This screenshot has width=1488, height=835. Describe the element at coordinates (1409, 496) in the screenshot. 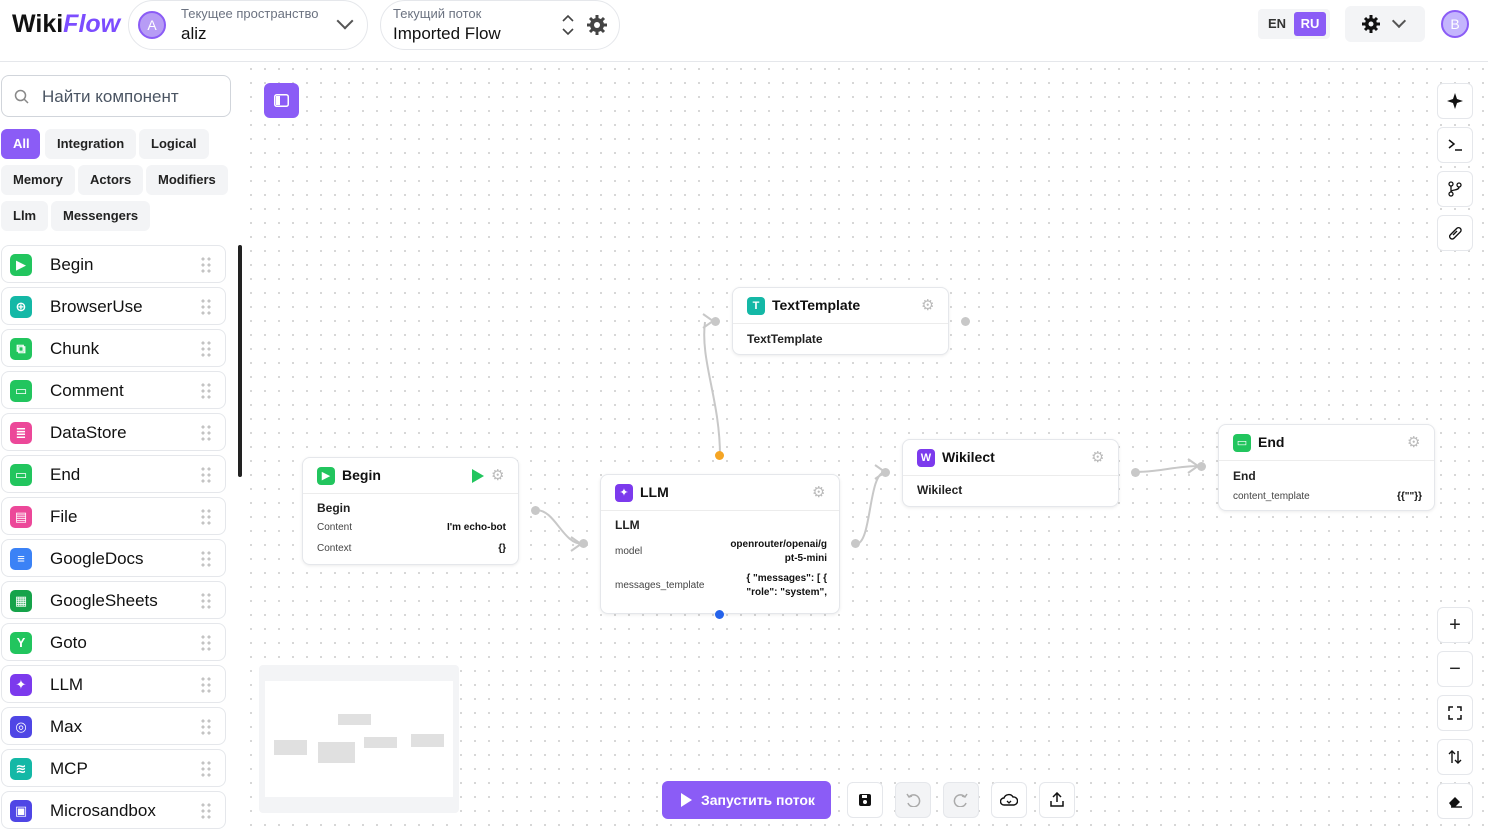

I see `field-value: {{""}}` at that location.